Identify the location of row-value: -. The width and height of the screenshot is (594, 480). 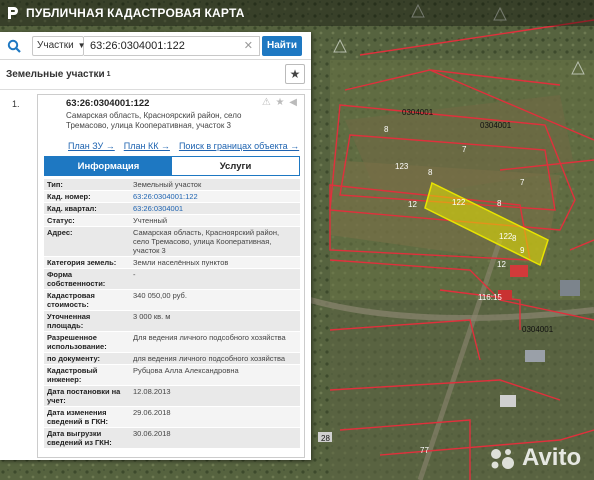
(134, 274).